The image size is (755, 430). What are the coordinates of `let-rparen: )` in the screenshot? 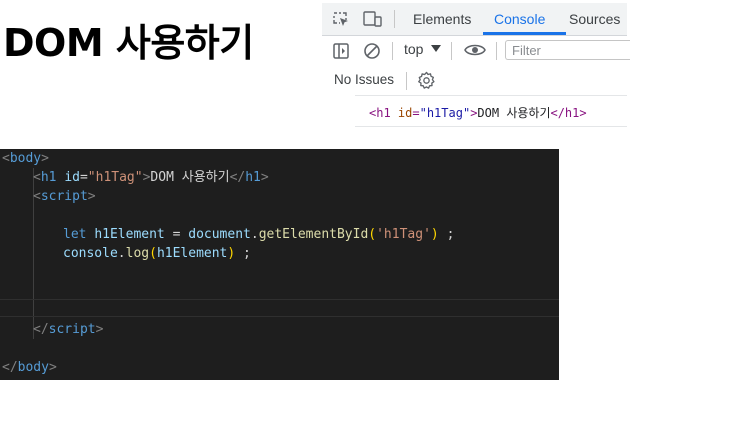 It's located at (434, 234).